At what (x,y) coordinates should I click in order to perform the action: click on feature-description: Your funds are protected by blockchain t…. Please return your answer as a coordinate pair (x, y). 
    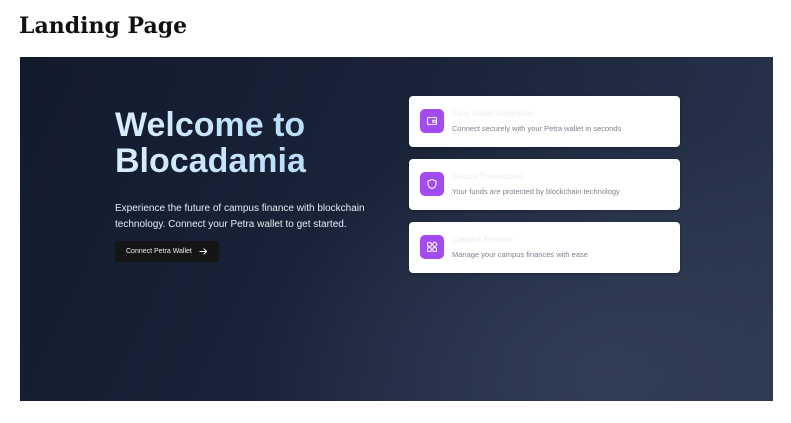
    Looking at the image, I should click on (536, 191).